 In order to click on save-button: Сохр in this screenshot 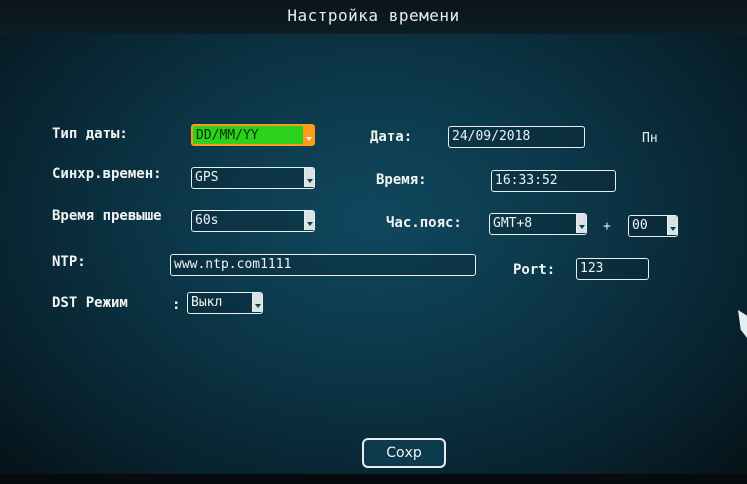, I will do `click(404, 453)`.